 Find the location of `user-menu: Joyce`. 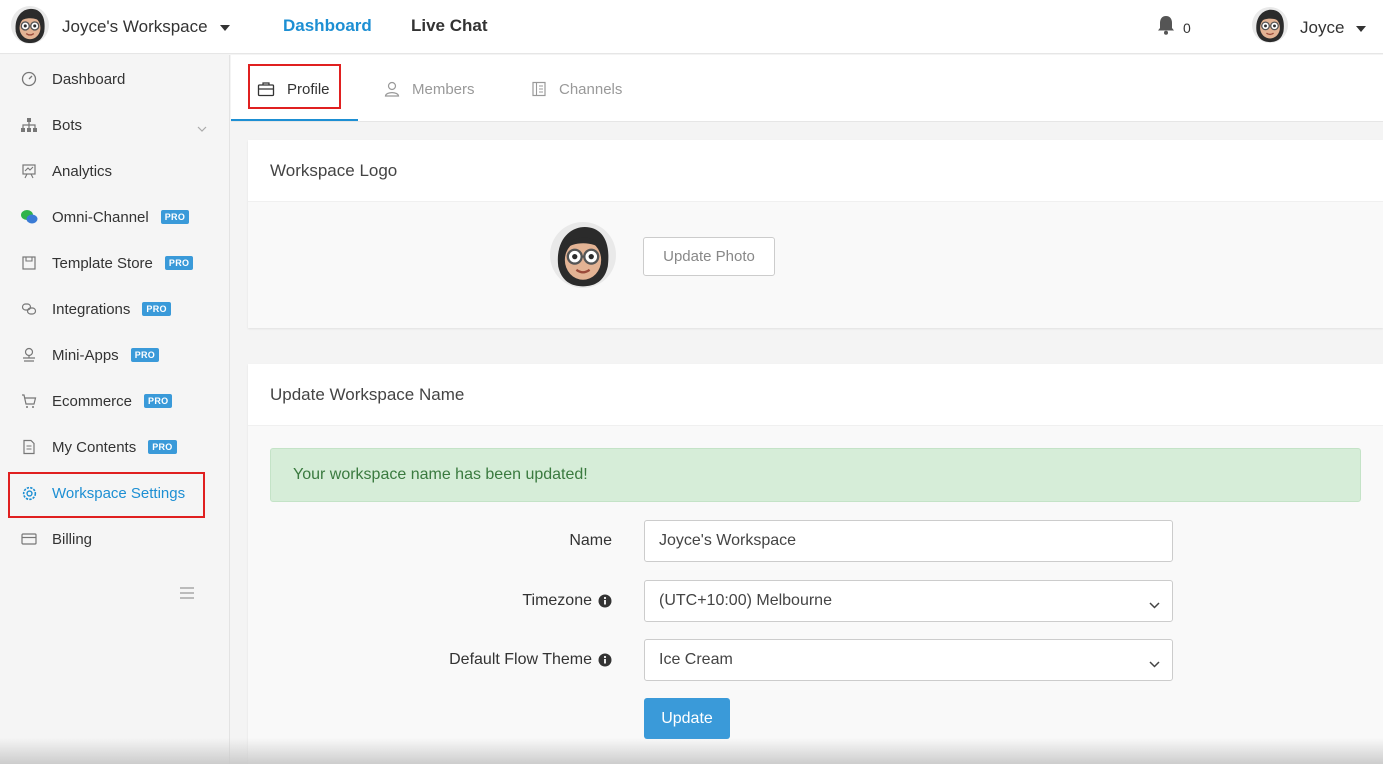

user-menu: Joyce is located at coordinates (1309, 27).